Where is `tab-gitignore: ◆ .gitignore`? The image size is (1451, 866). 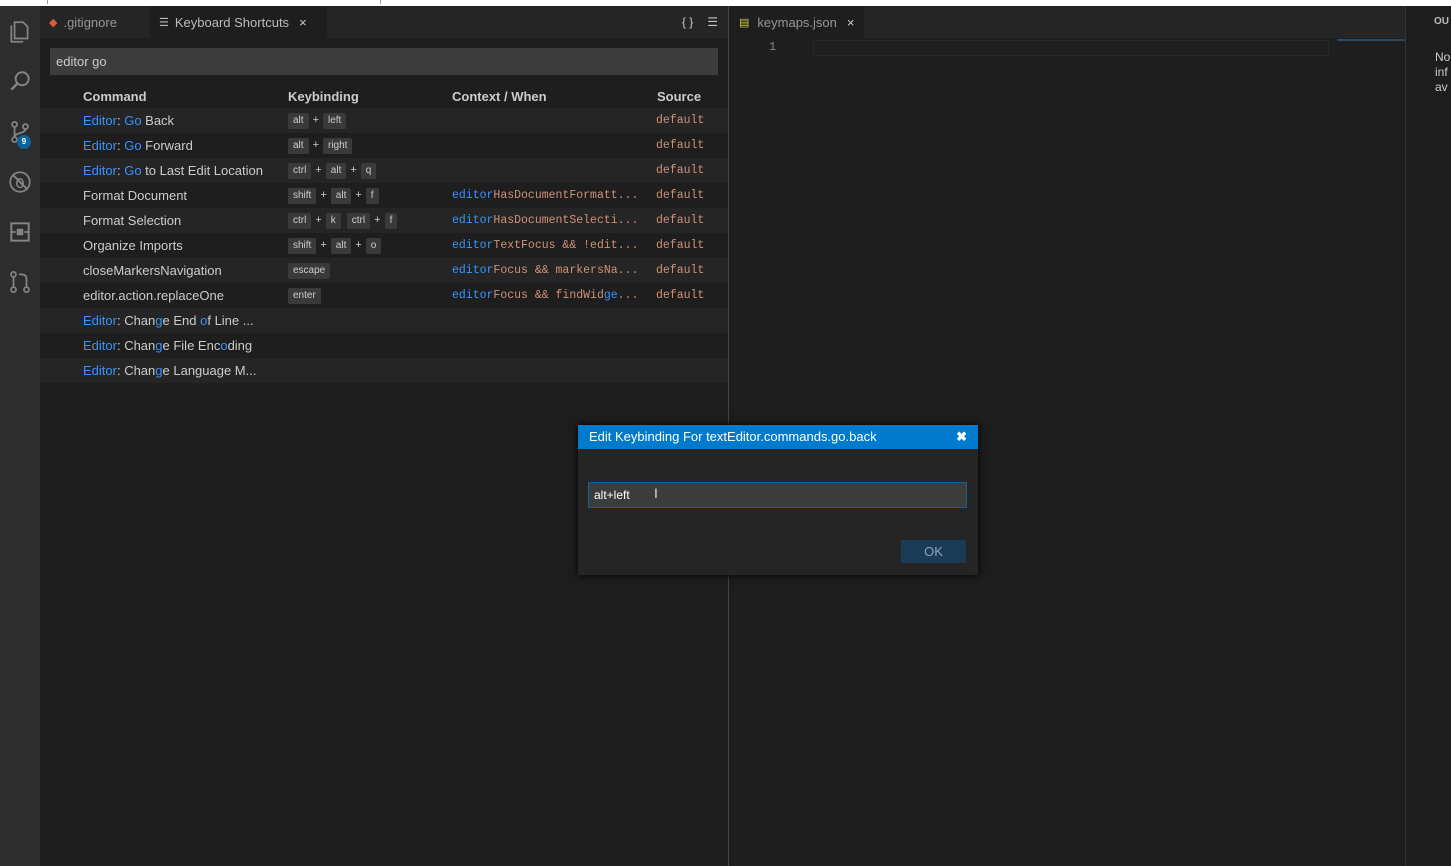 tab-gitignore: ◆ .gitignore is located at coordinates (99, 22).